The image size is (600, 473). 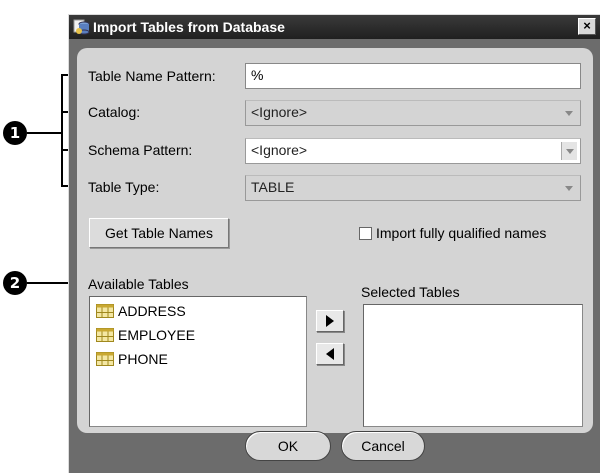 What do you see at coordinates (15, 133) in the screenshot?
I see `callout-1: 1` at bounding box center [15, 133].